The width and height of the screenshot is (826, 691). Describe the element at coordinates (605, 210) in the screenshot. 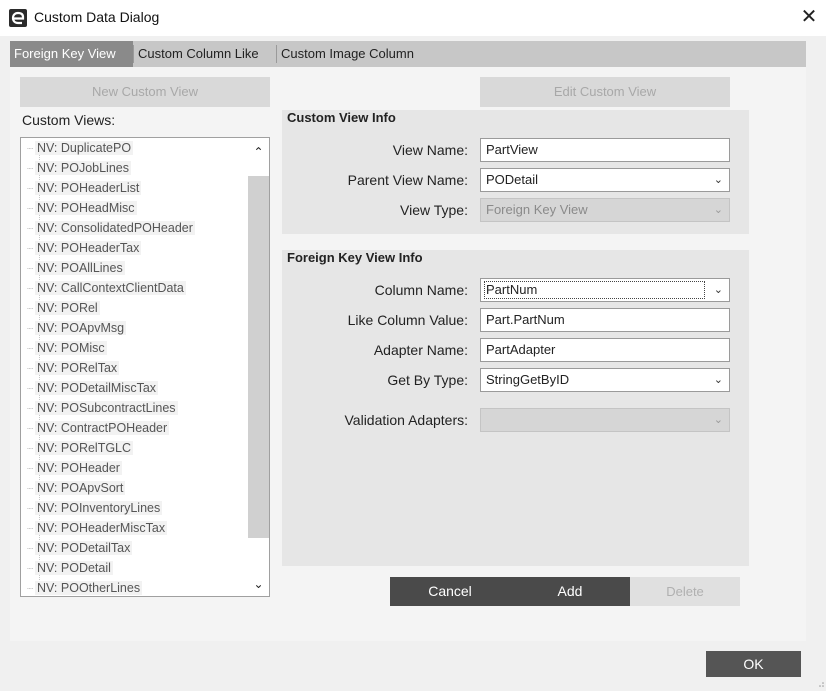

I see `view-type-select: Foreign Key View ⌄` at that location.